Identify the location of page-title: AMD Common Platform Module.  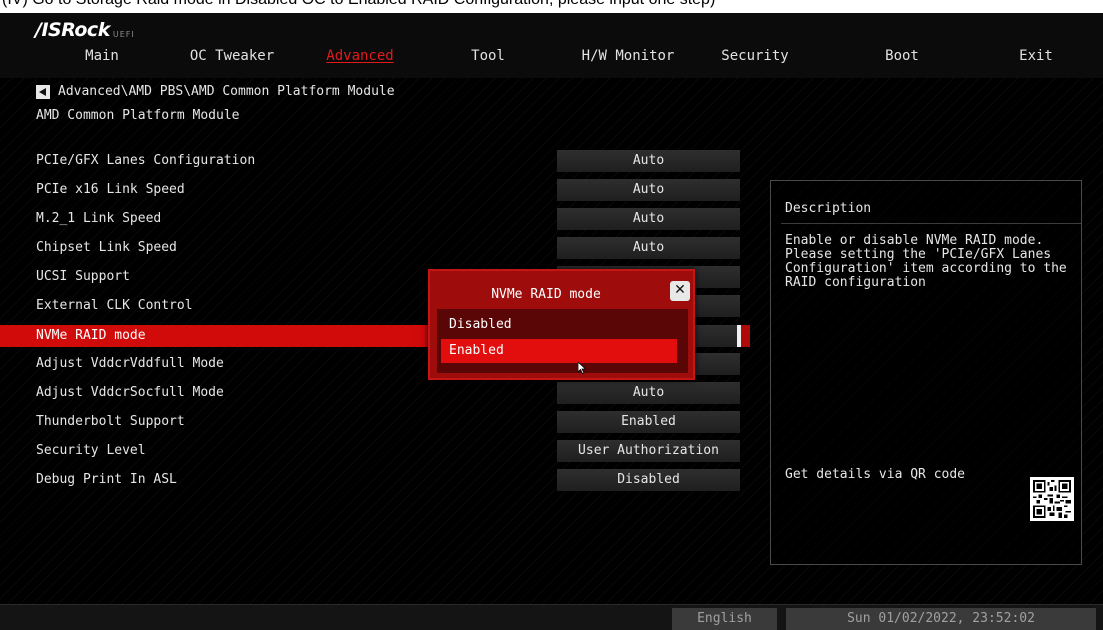
(138, 115).